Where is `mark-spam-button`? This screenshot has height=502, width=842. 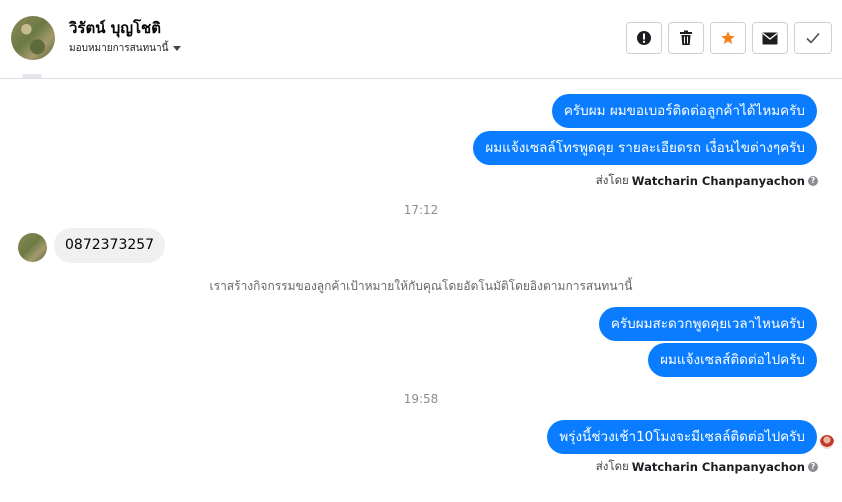 mark-spam-button is located at coordinates (644, 38).